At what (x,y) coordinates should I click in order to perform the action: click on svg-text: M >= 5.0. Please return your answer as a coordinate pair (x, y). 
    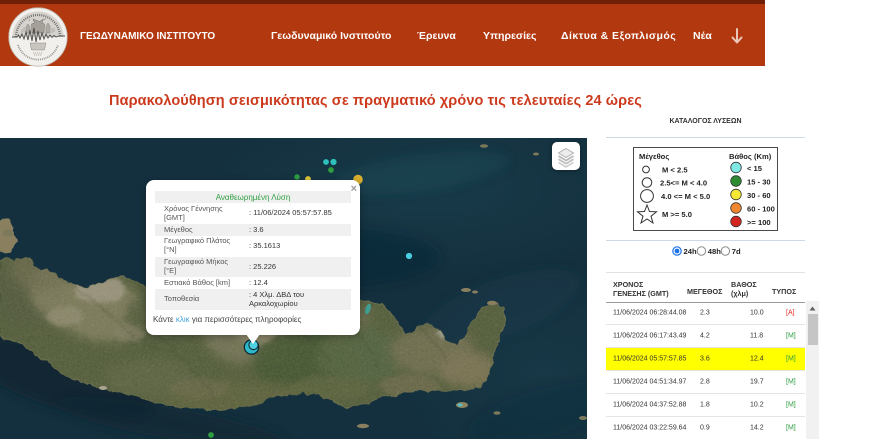
    Looking at the image, I should click on (677, 214).